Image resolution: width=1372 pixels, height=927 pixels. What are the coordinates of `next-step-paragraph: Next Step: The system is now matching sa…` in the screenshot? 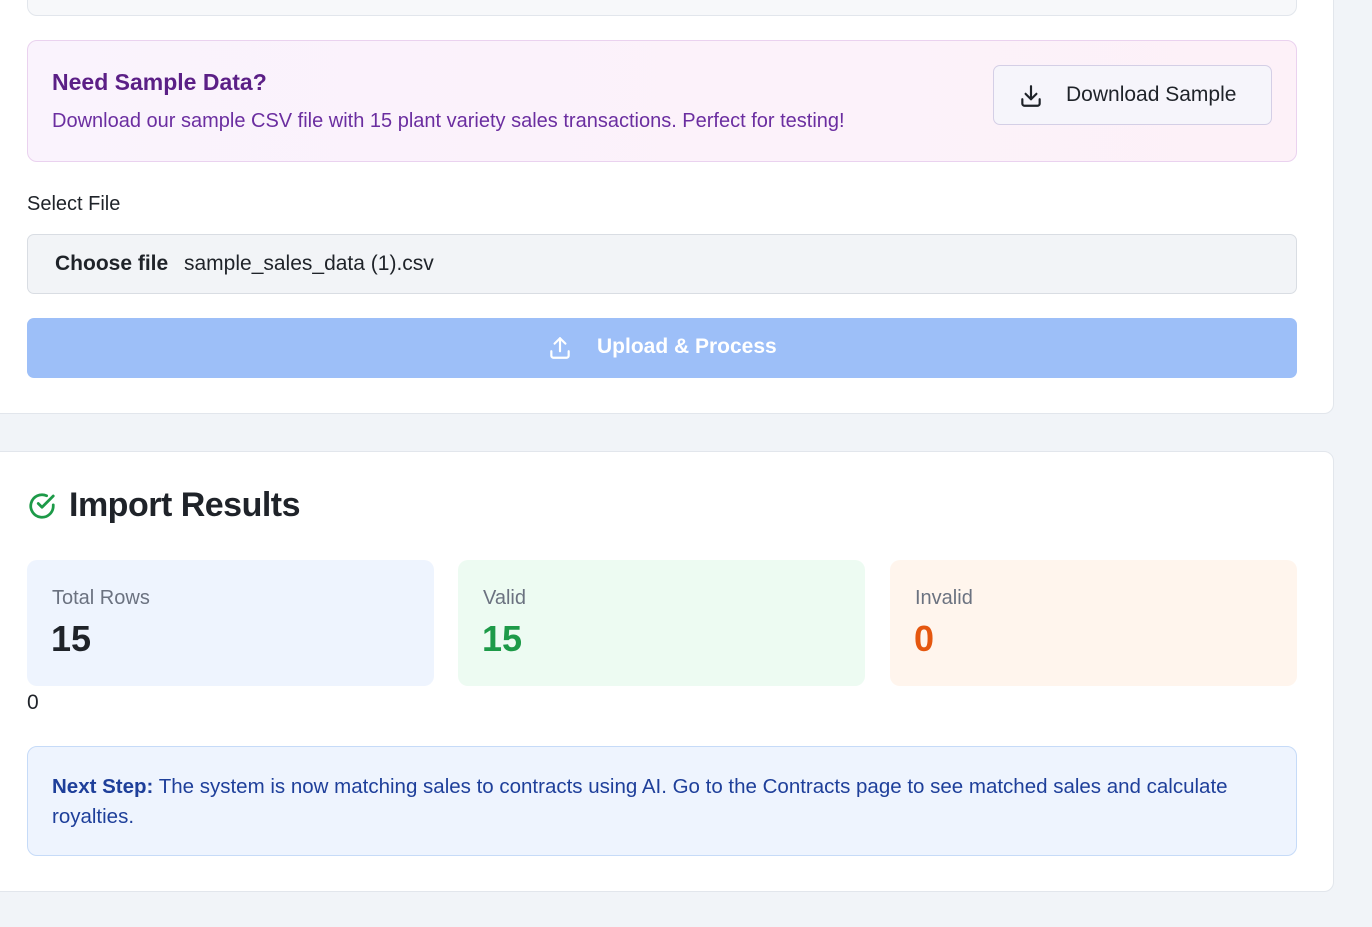 It's located at (662, 802).